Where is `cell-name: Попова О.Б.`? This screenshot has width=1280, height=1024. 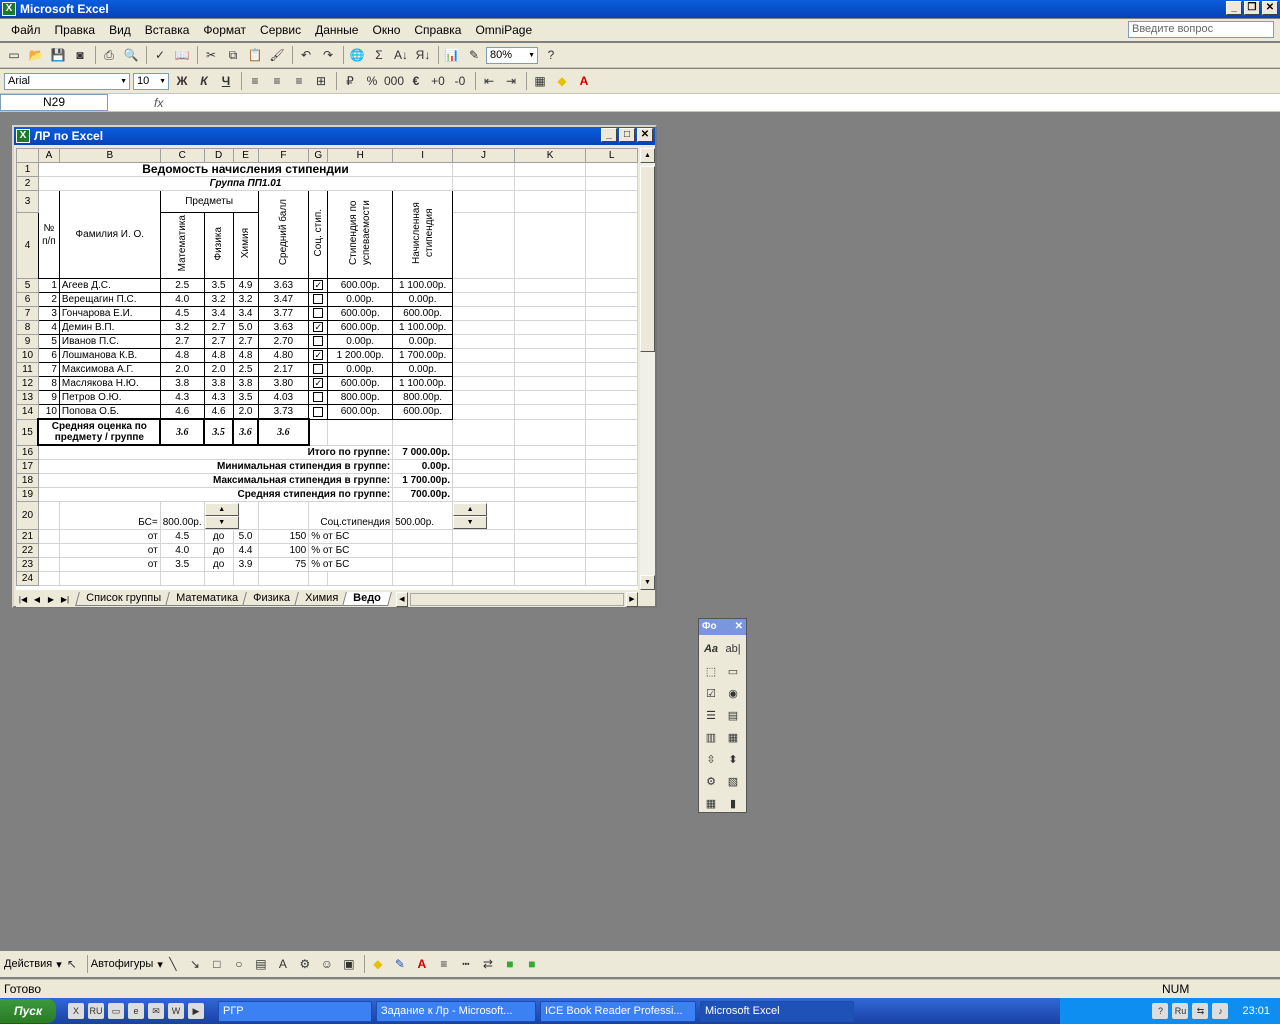
cell-name: Попова О.Б. is located at coordinates (109, 412).